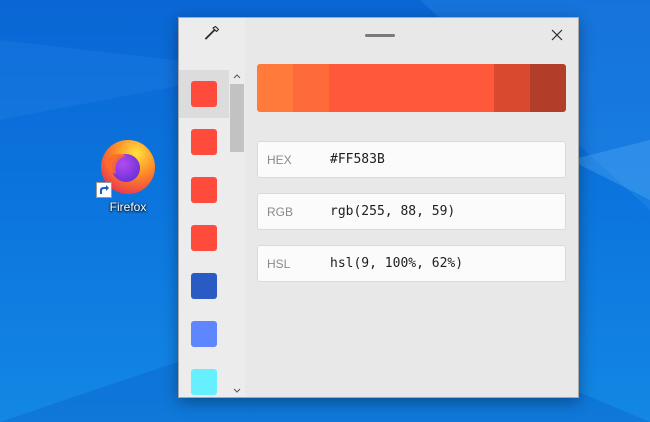  Describe the element at coordinates (128, 166) in the screenshot. I see `firefox-logo-icon` at that location.